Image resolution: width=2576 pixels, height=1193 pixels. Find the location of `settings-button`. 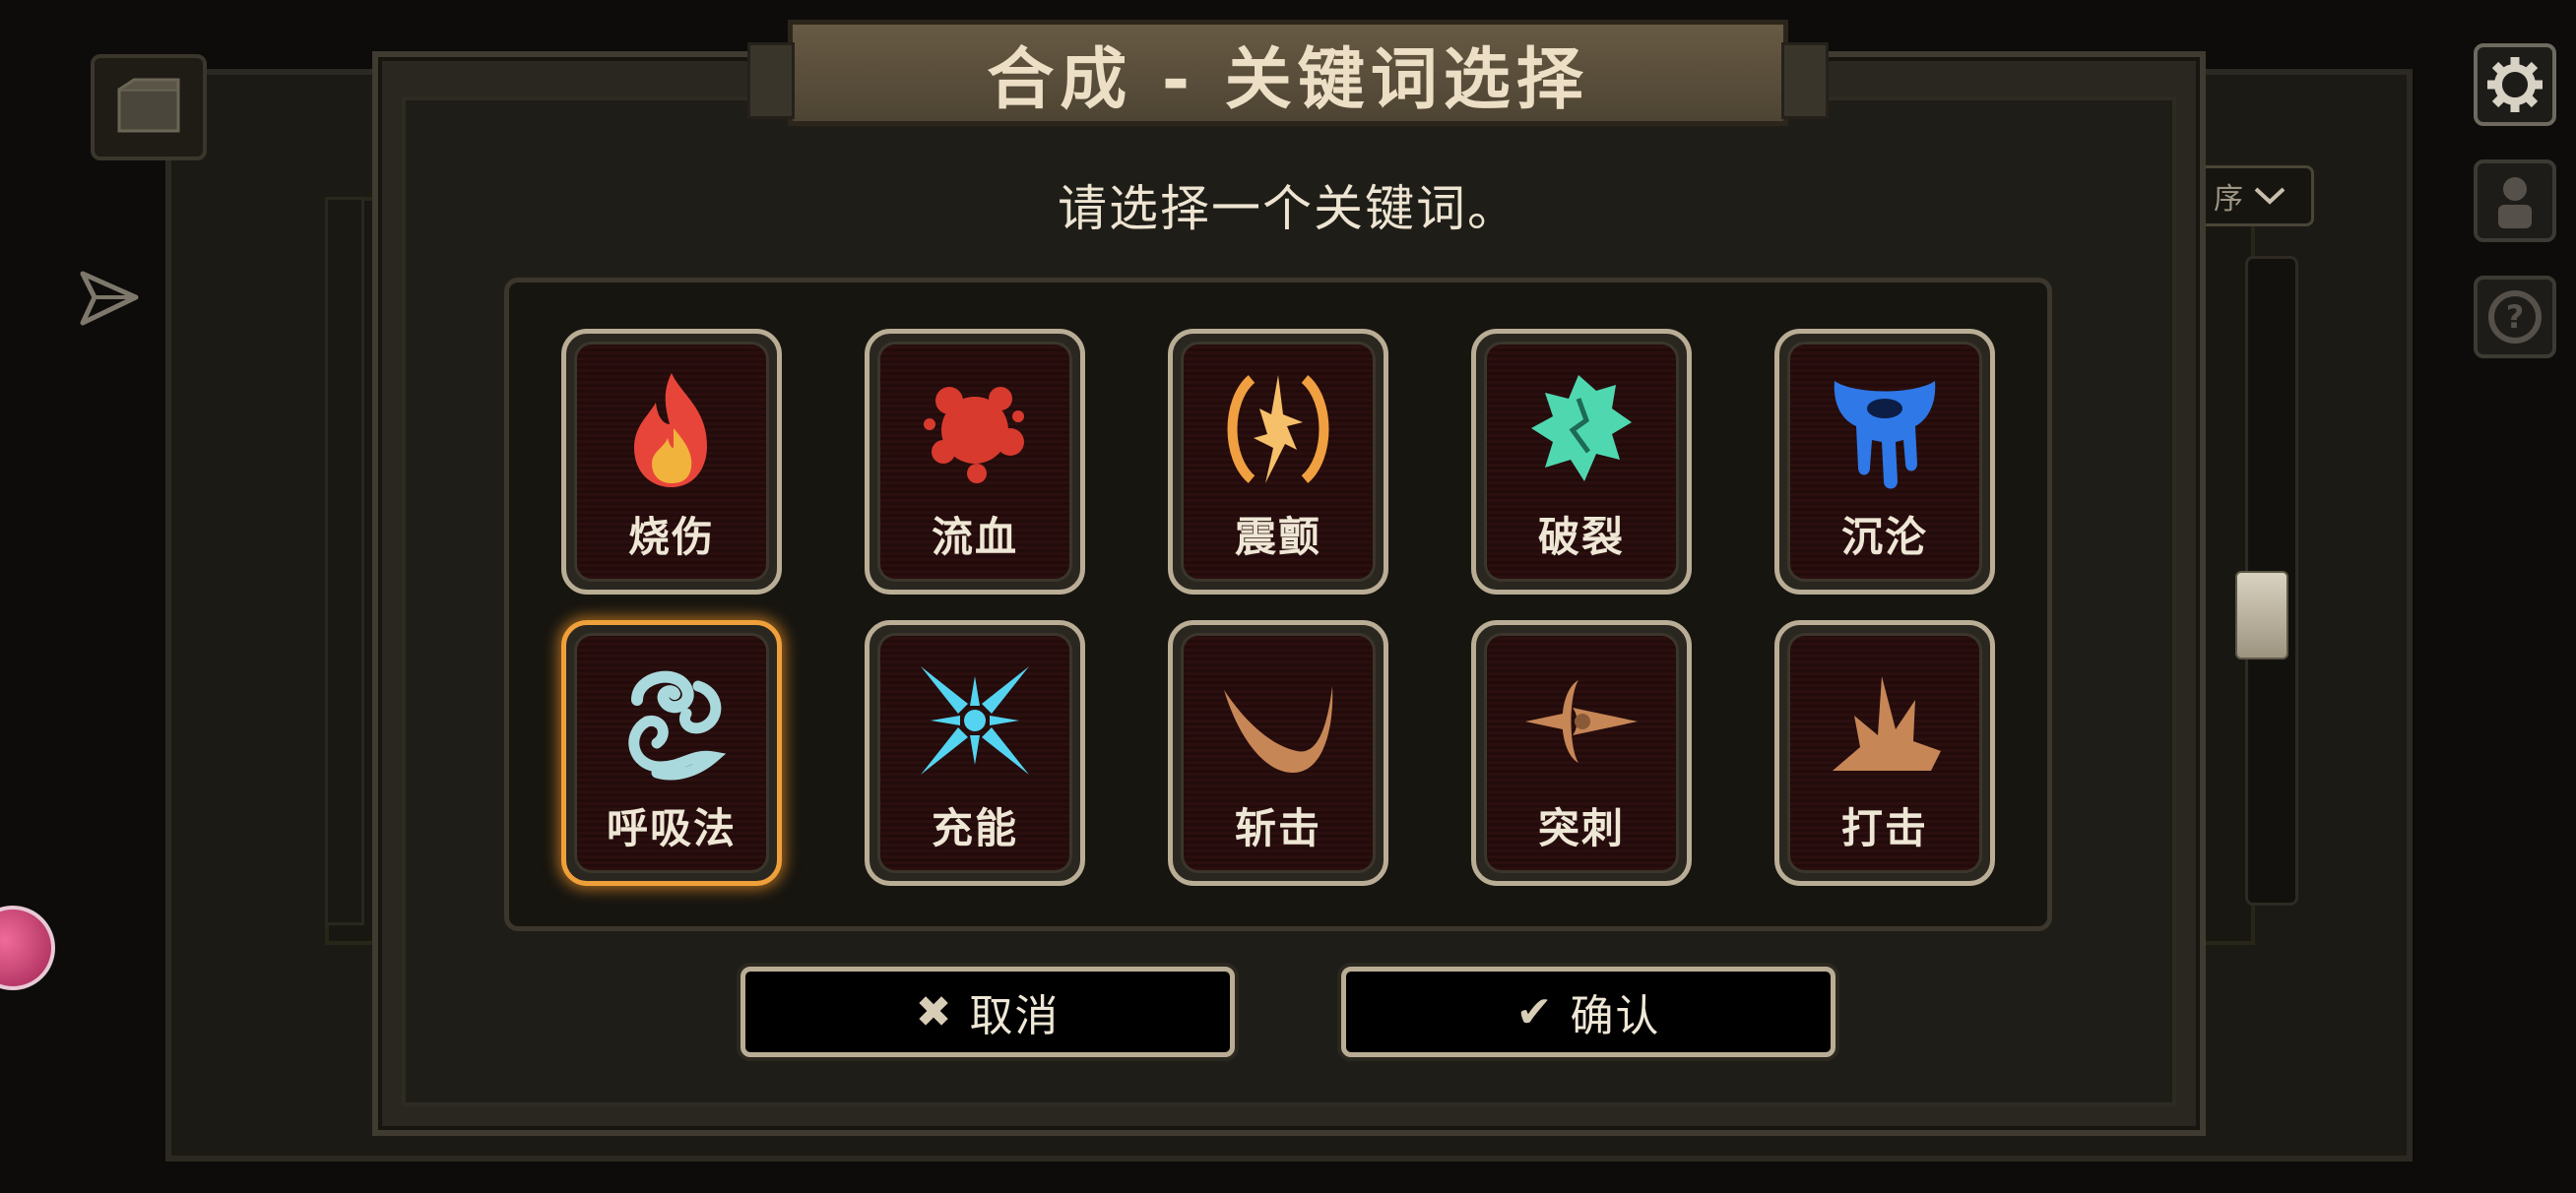

settings-button is located at coordinates (2515, 84).